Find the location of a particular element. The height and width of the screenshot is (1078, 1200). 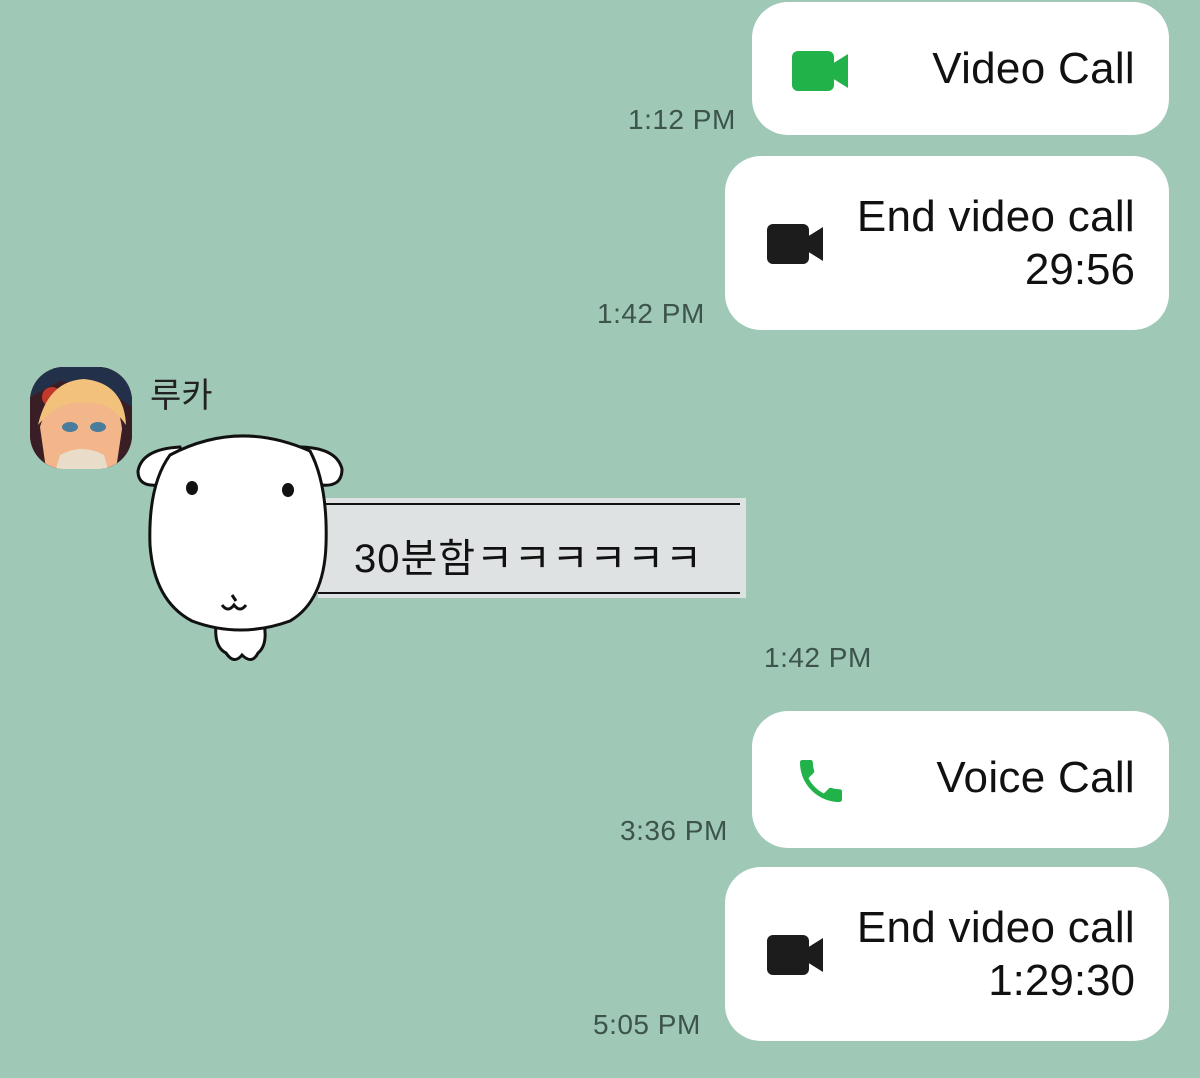

call-title: Video Call is located at coordinates (1033, 68).